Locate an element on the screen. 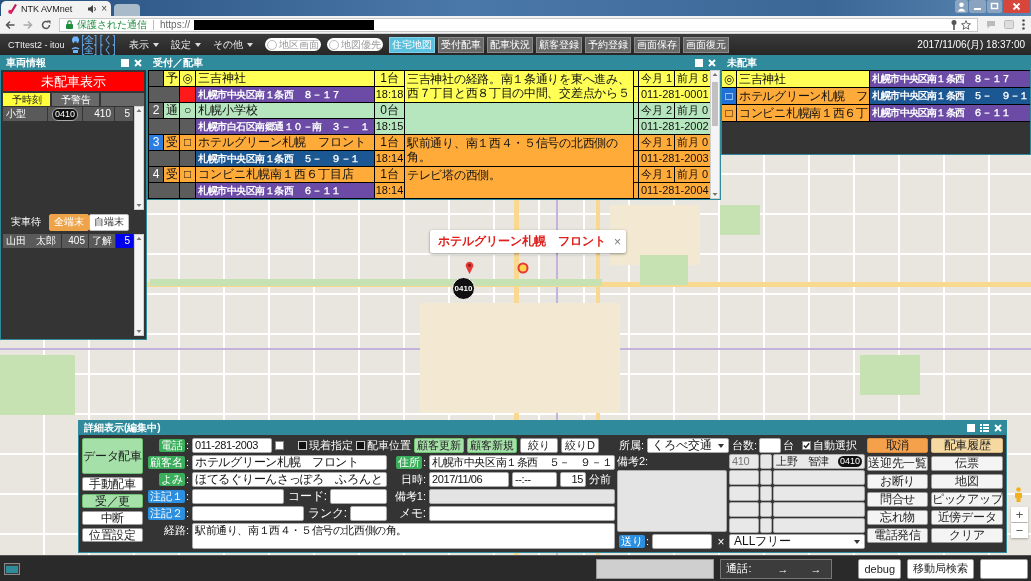 This screenshot has height=581, width=1031. star-icon is located at coordinates (966, 24).